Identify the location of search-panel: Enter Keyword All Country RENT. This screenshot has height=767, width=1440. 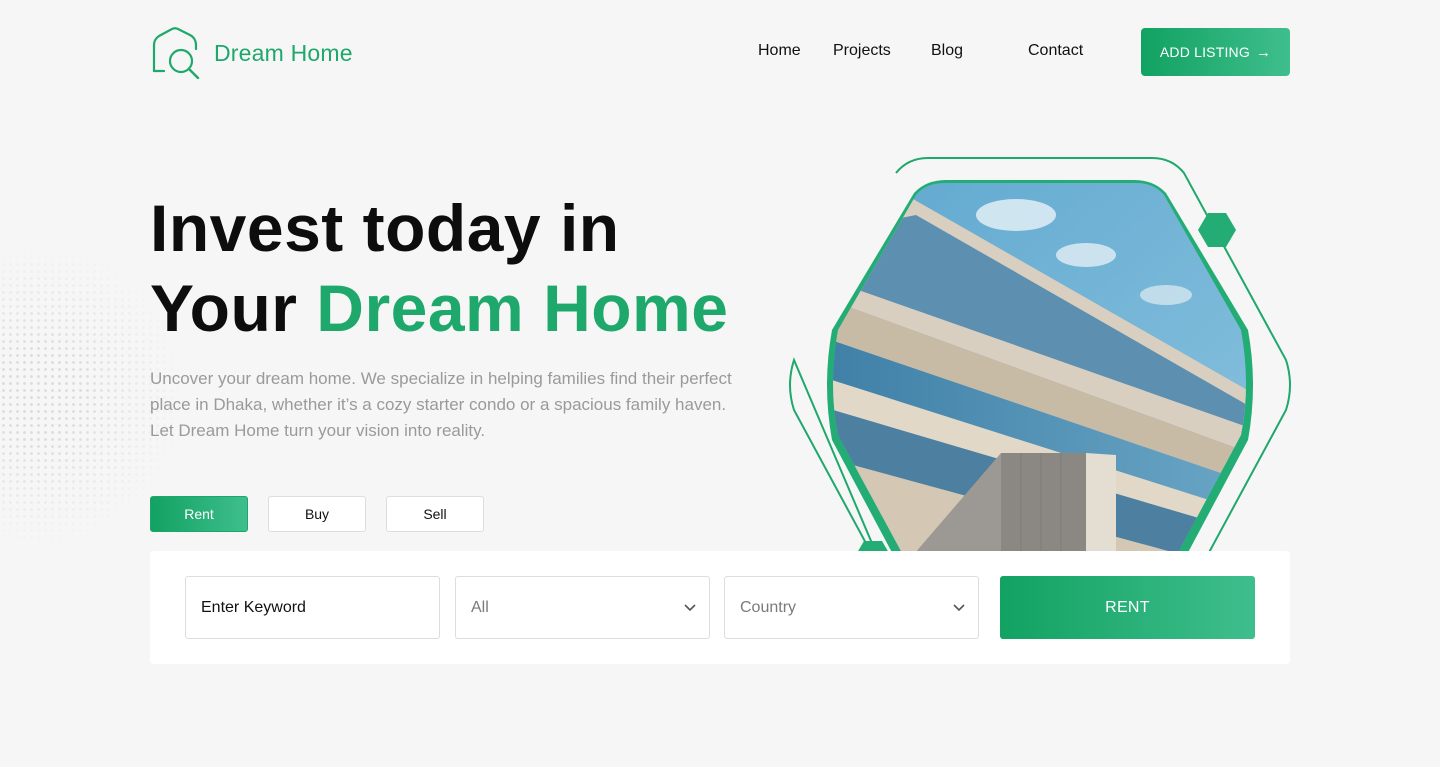
(720, 607).